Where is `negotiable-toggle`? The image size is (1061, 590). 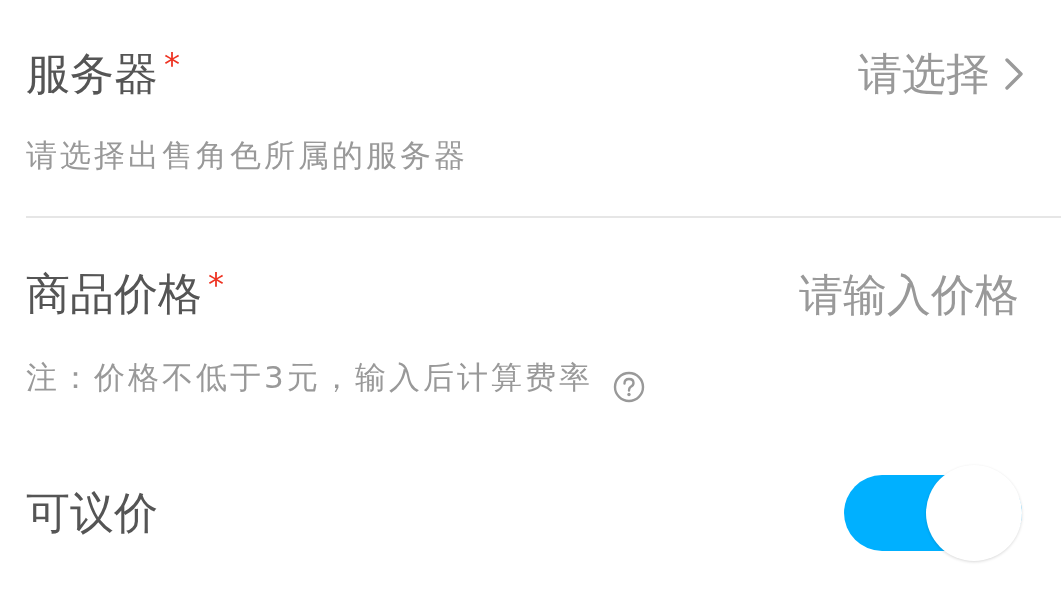 negotiable-toggle is located at coordinates (933, 513).